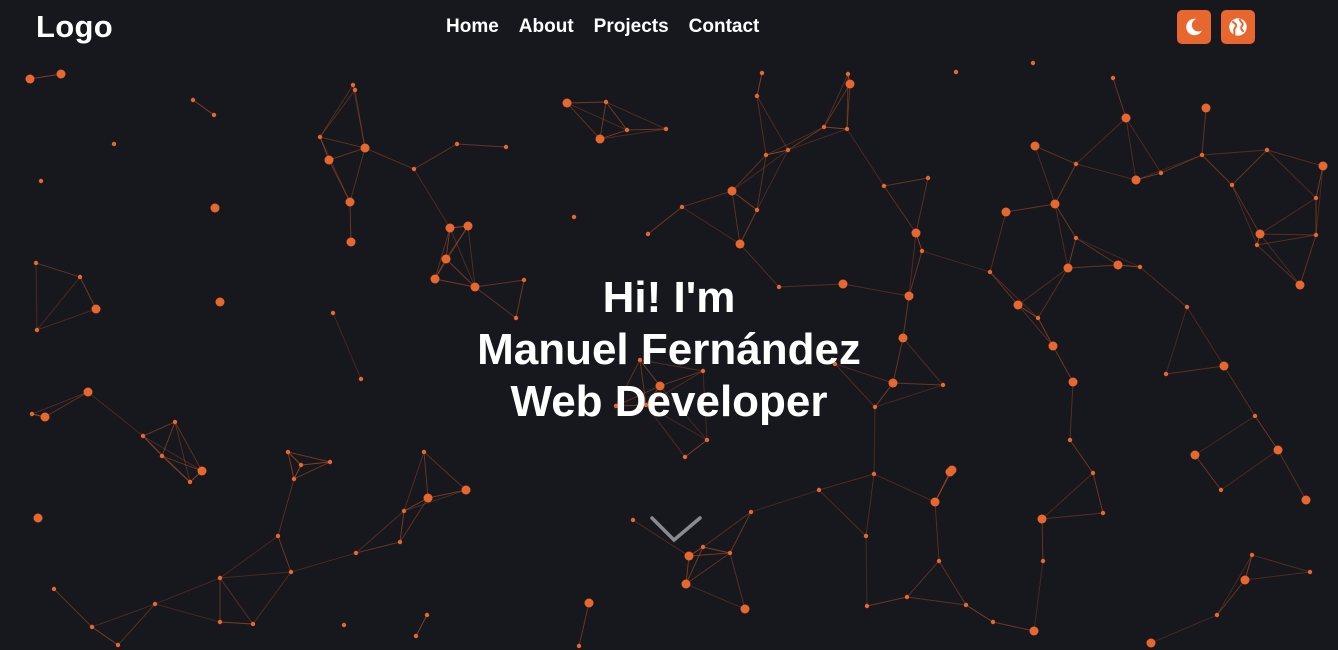 The width and height of the screenshot is (1338, 650). What do you see at coordinates (1238, 27) in the screenshot?
I see `language-toggle-button` at bounding box center [1238, 27].